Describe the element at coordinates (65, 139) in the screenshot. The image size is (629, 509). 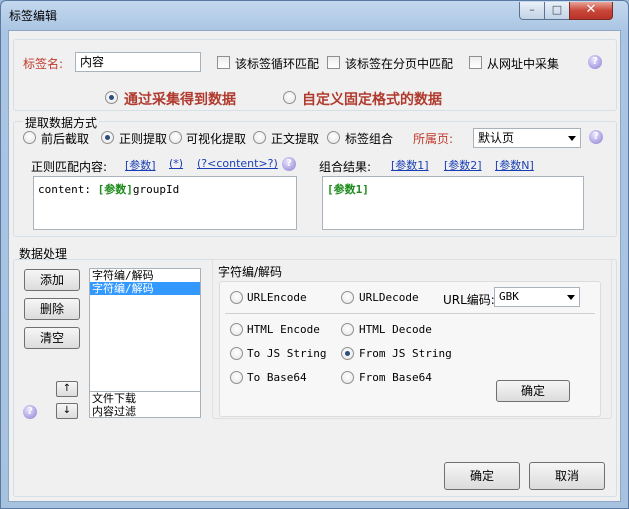
I see `extract-option-label: 前后截取` at that location.